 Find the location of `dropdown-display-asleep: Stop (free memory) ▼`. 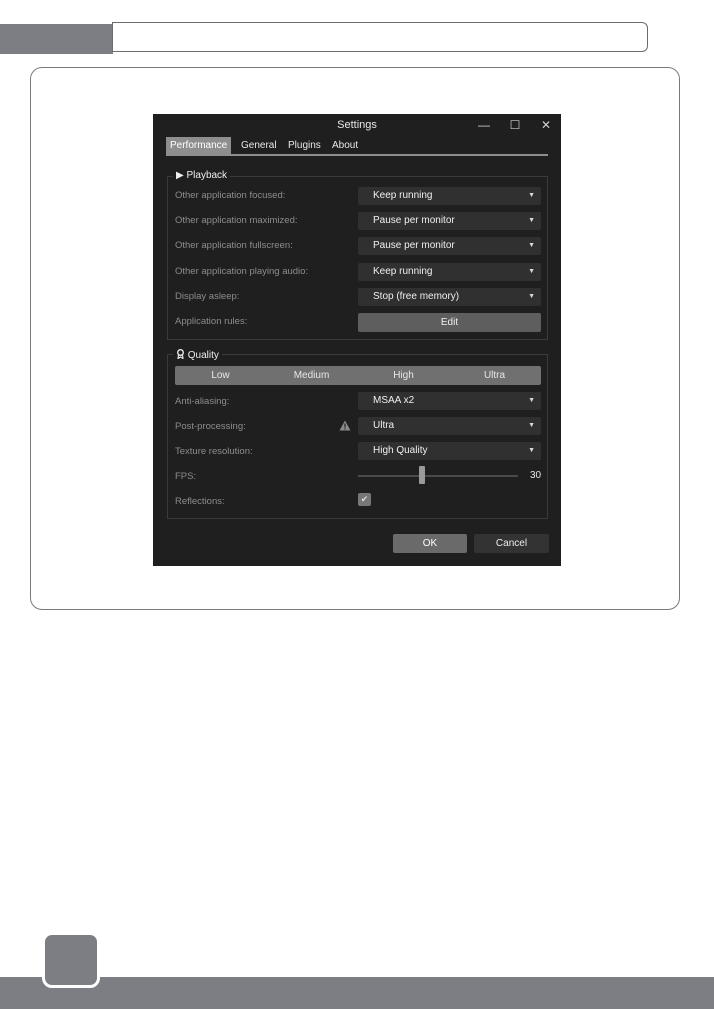

dropdown-display-asleep: Stop (free memory) ▼ is located at coordinates (449, 297).